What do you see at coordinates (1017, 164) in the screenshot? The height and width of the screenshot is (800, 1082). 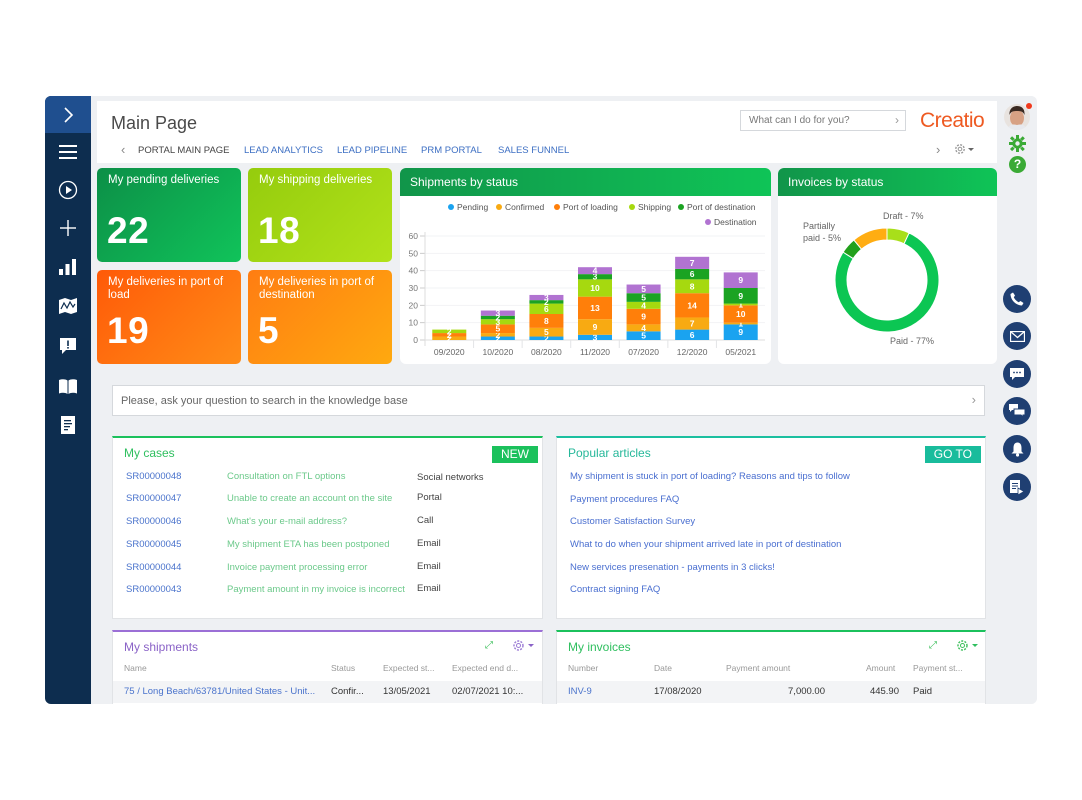 I see `help-icon: ?` at bounding box center [1017, 164].